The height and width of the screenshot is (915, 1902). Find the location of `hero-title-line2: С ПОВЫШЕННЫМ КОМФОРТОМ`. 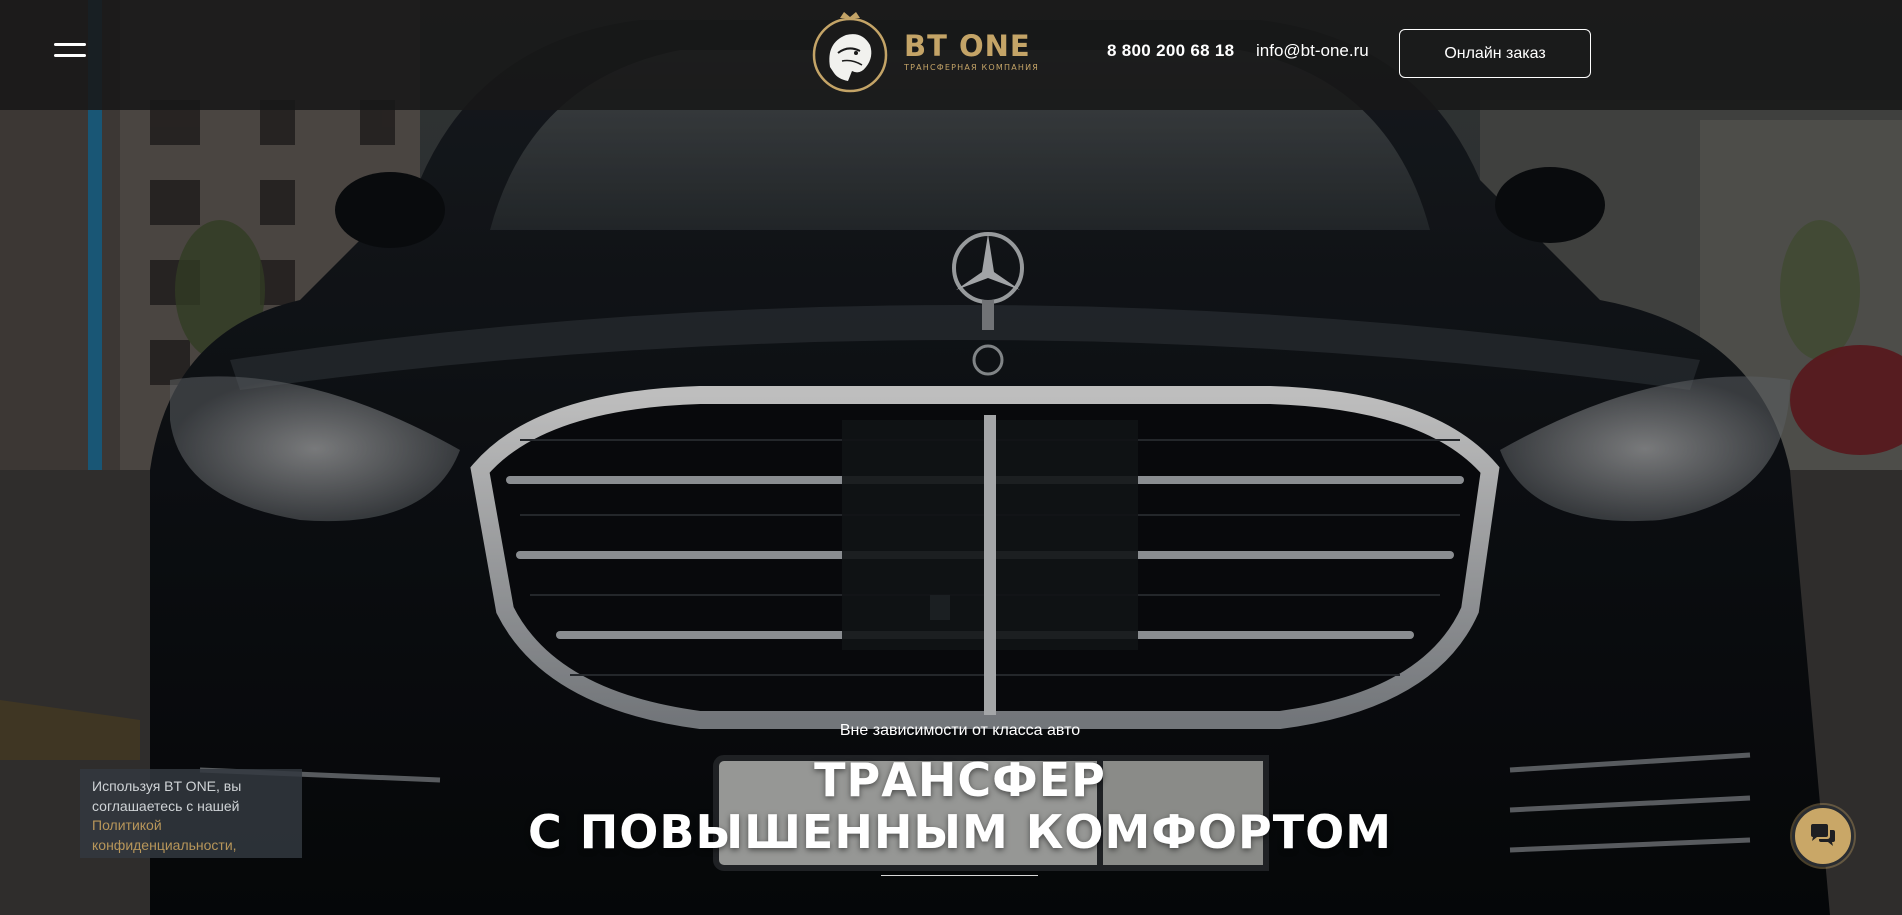

hero-title-line2: С ПОВЫШЕННЫМ КОМФОРТОМ is located at coordinates (960, 832).